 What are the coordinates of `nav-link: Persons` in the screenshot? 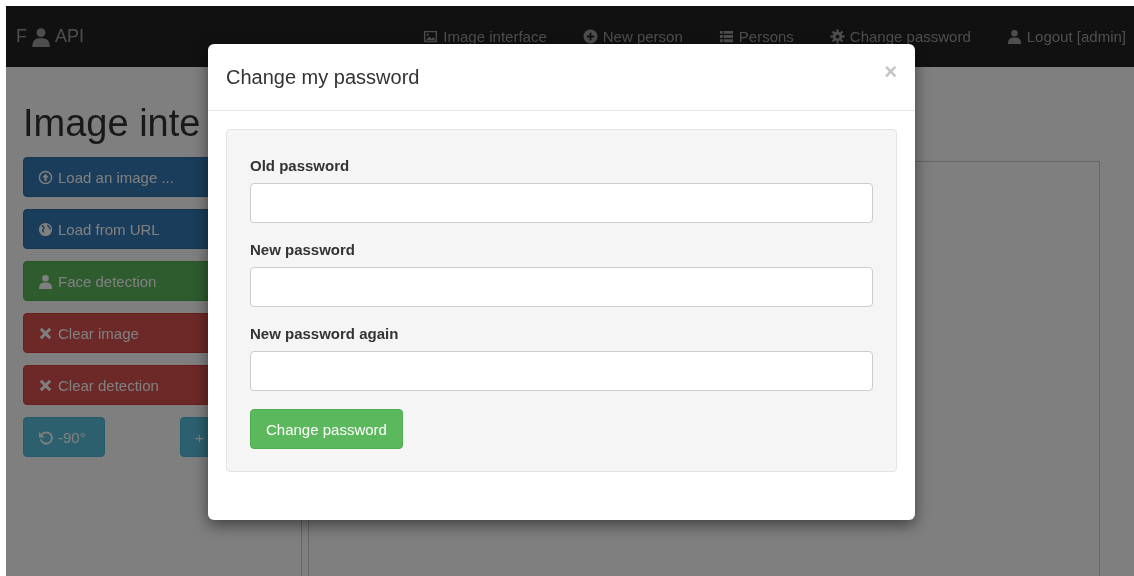 It's located at (756, 36).